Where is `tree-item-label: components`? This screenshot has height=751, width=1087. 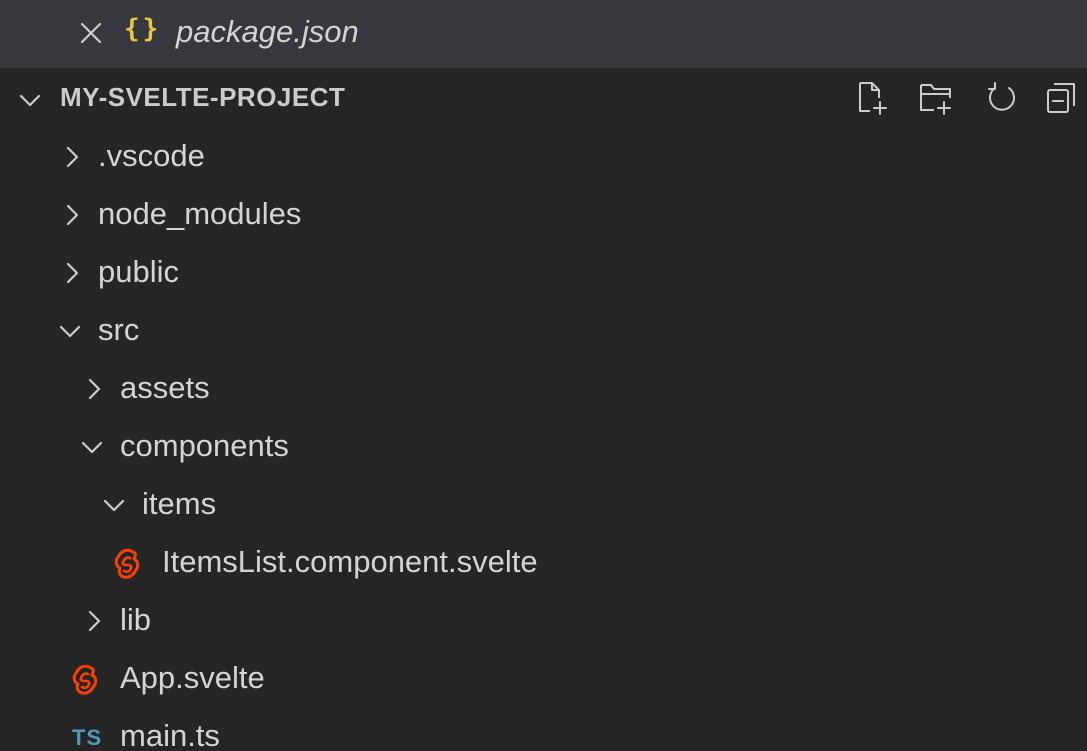 tree-item-label: components is located at coordinates (204, 445).